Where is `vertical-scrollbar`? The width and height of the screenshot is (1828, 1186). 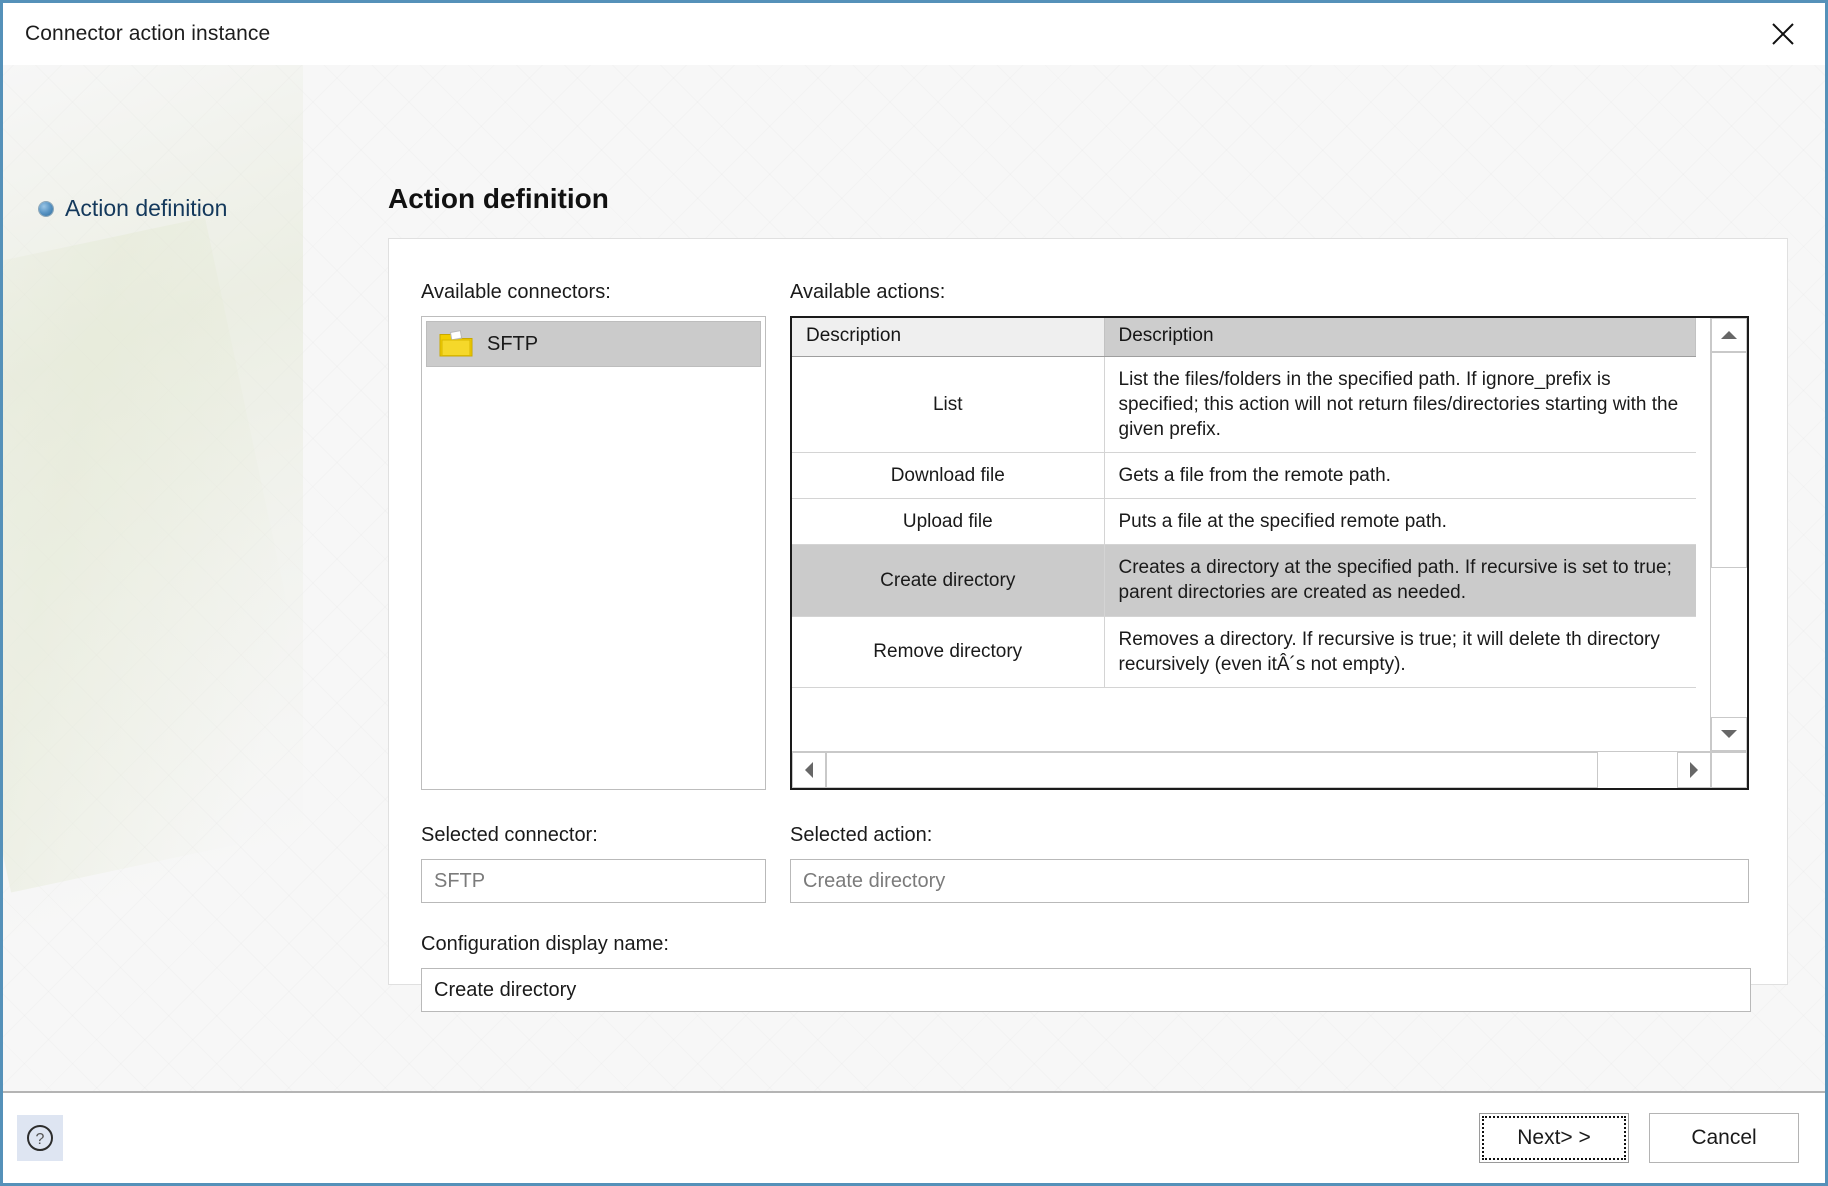
vertical-scrollbar is located at coordinates (1728, 534).